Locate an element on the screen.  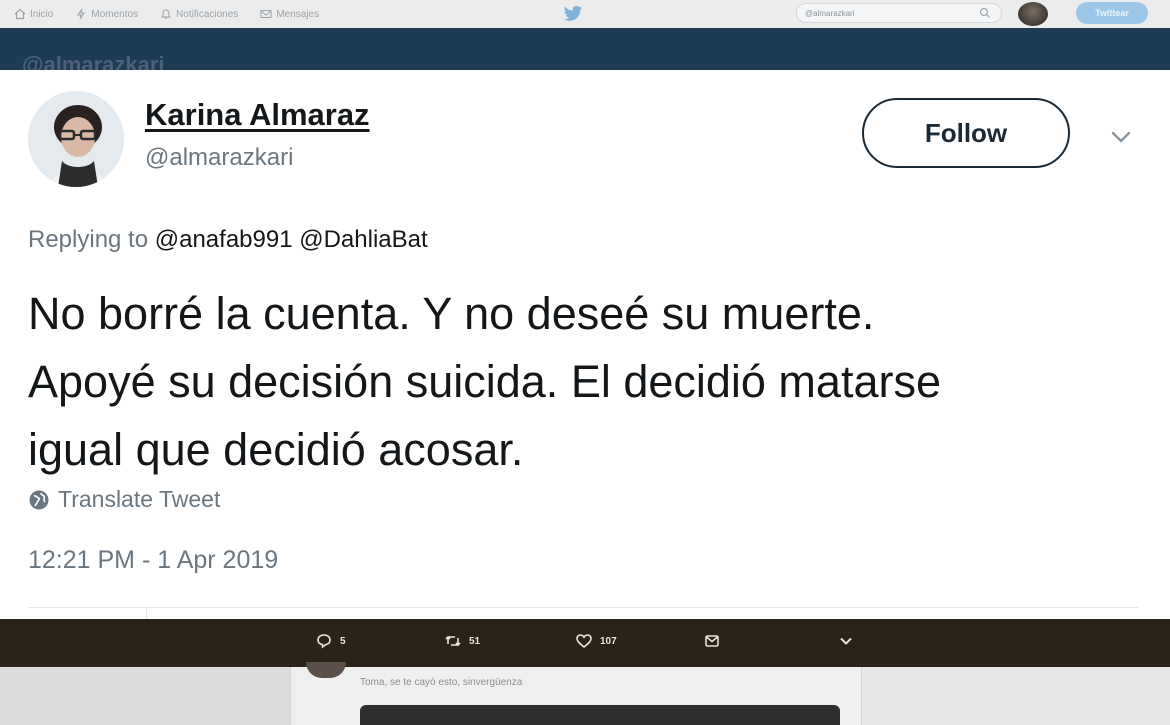
bell-icon is located at coordinates (166, 14).